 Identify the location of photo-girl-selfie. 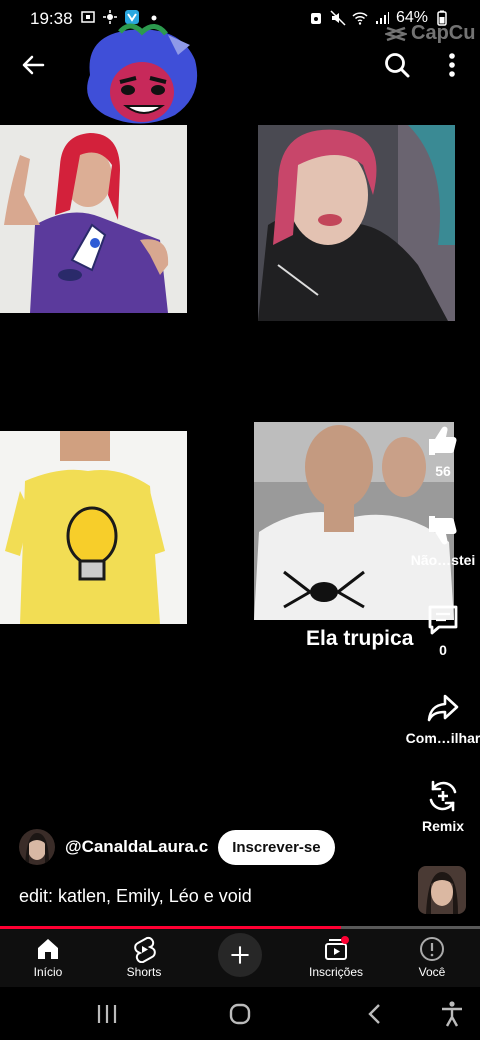
(356, 223).